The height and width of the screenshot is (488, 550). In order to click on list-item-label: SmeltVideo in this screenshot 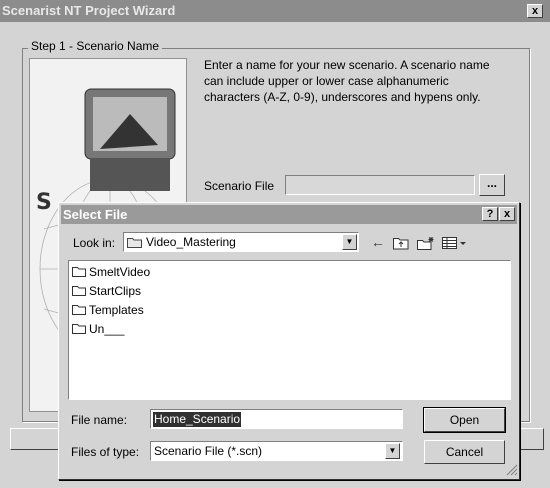, I will do `click(120, 272)`.